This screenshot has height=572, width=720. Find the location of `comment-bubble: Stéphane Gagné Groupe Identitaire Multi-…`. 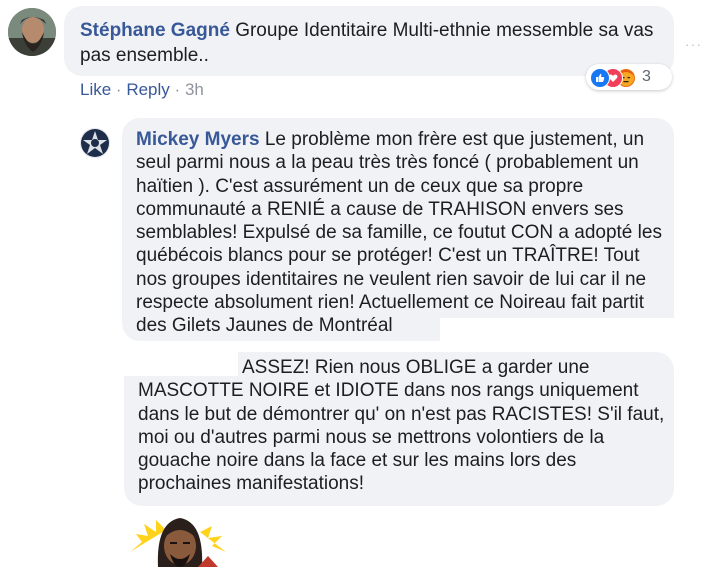

comment-bubble: Stéphane Gagné Groupe Identitaire Multi-… is located at coordinates (369, 41).